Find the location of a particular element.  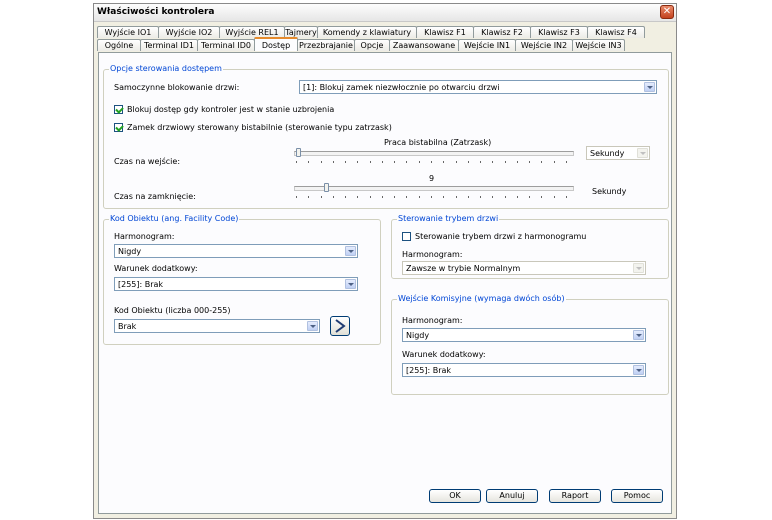

door-schedule-checkbox is located at coordinates (406, 236).